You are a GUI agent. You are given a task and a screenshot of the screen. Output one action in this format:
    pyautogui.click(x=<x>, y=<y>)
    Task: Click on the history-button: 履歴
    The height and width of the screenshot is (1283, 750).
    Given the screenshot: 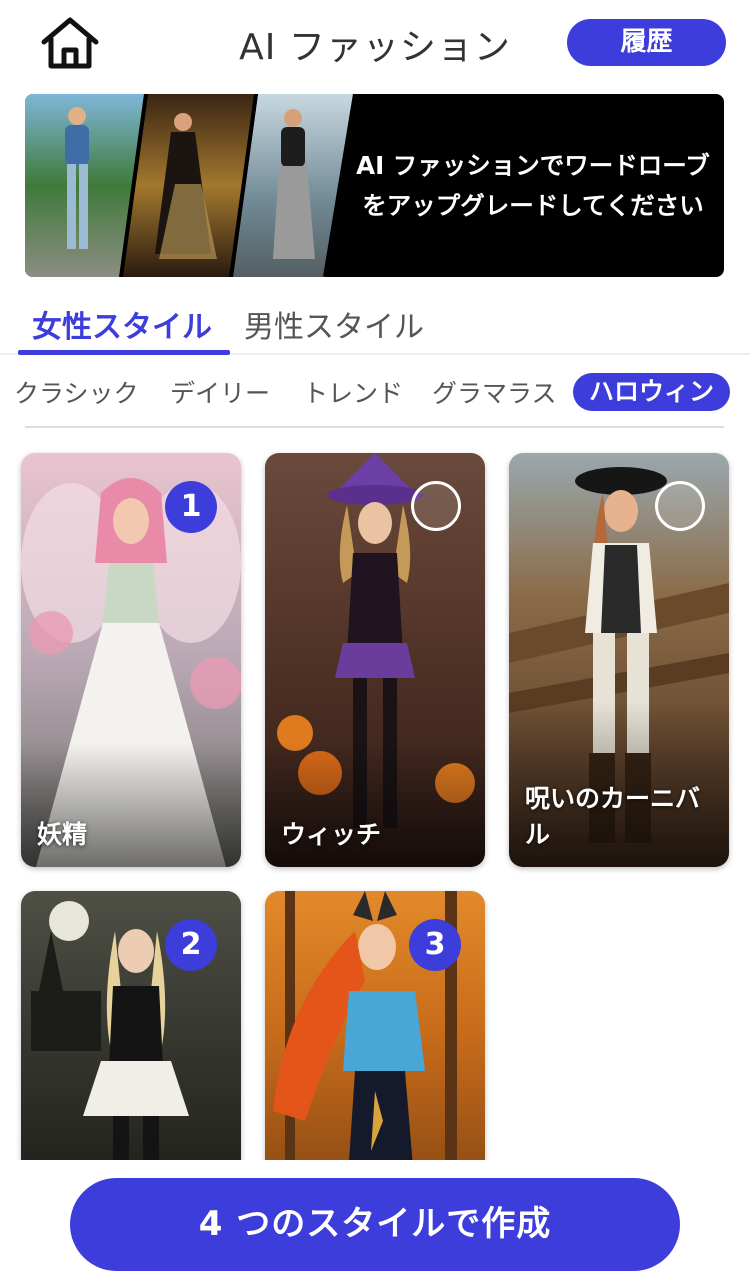 What is the action you would take?
    pyautogui.click(x=646, y=42)
    